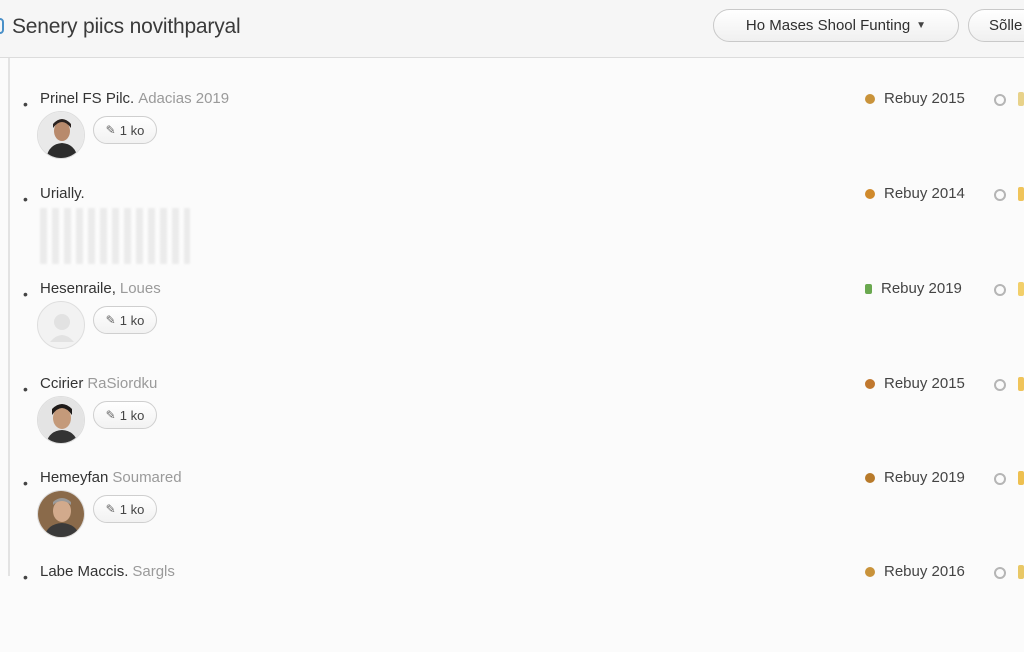 This screenshot has height=652, width=1024. Describe the element at coordinates (62, 383) in the screenshot. I see `row-name-text: Ccirier` at that location.